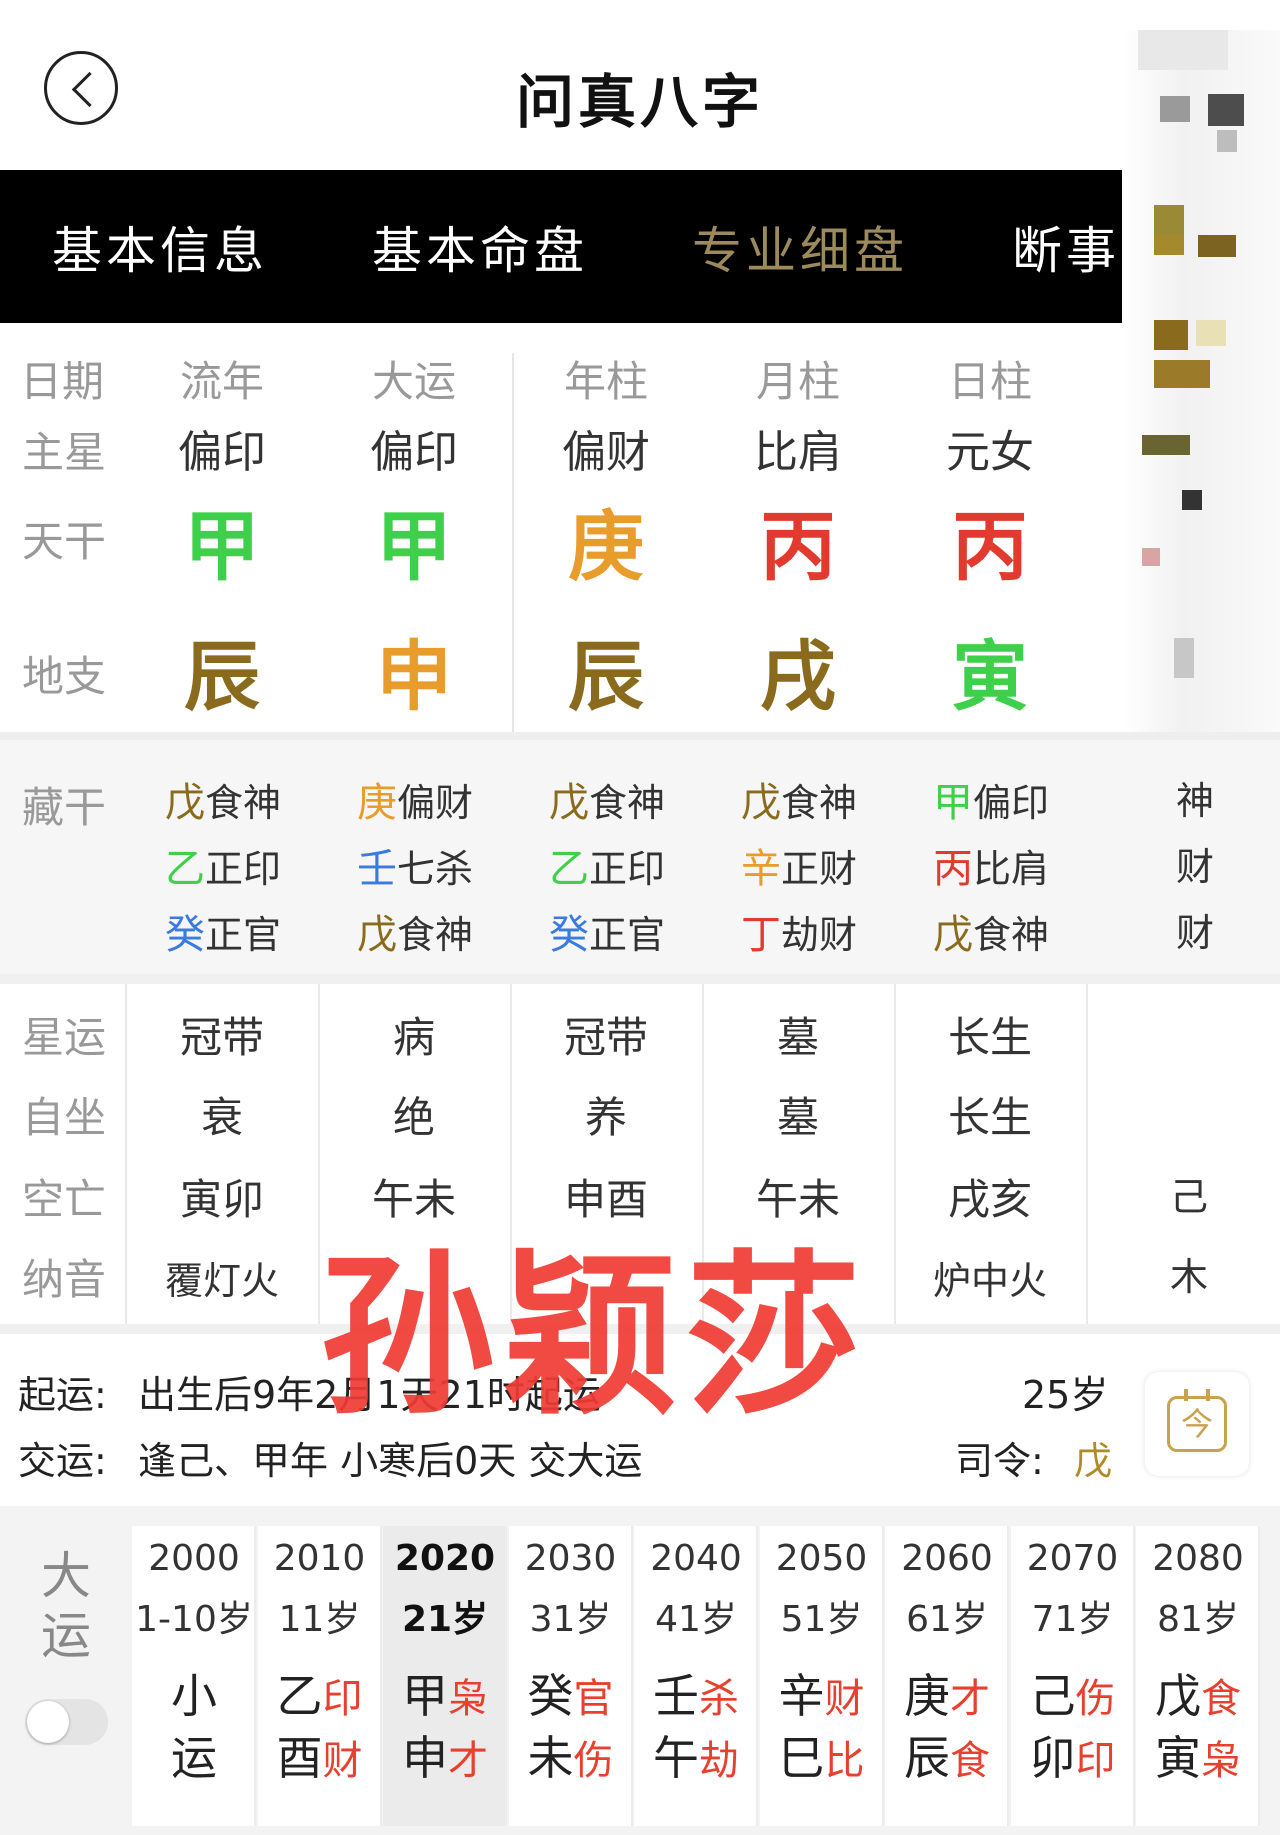 The width and height of the screenshot is (1280, 1835). I want to click on app-header: 问真八字, so click(640, 85).